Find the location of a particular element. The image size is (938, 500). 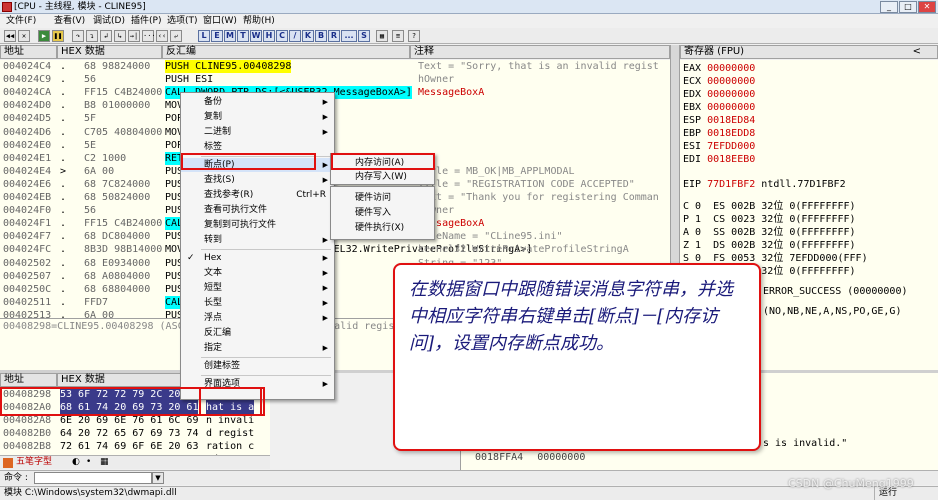

menu-create-label: 创建标签 is located at coordinates (257, 366).